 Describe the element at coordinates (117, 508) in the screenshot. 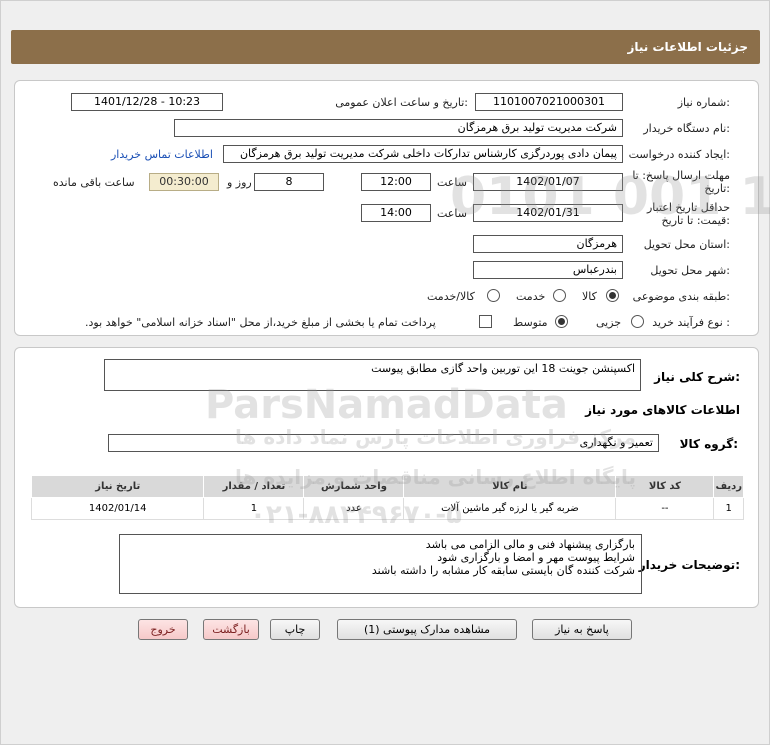

I see `cell-need-date: 1402/01/14` at that location.